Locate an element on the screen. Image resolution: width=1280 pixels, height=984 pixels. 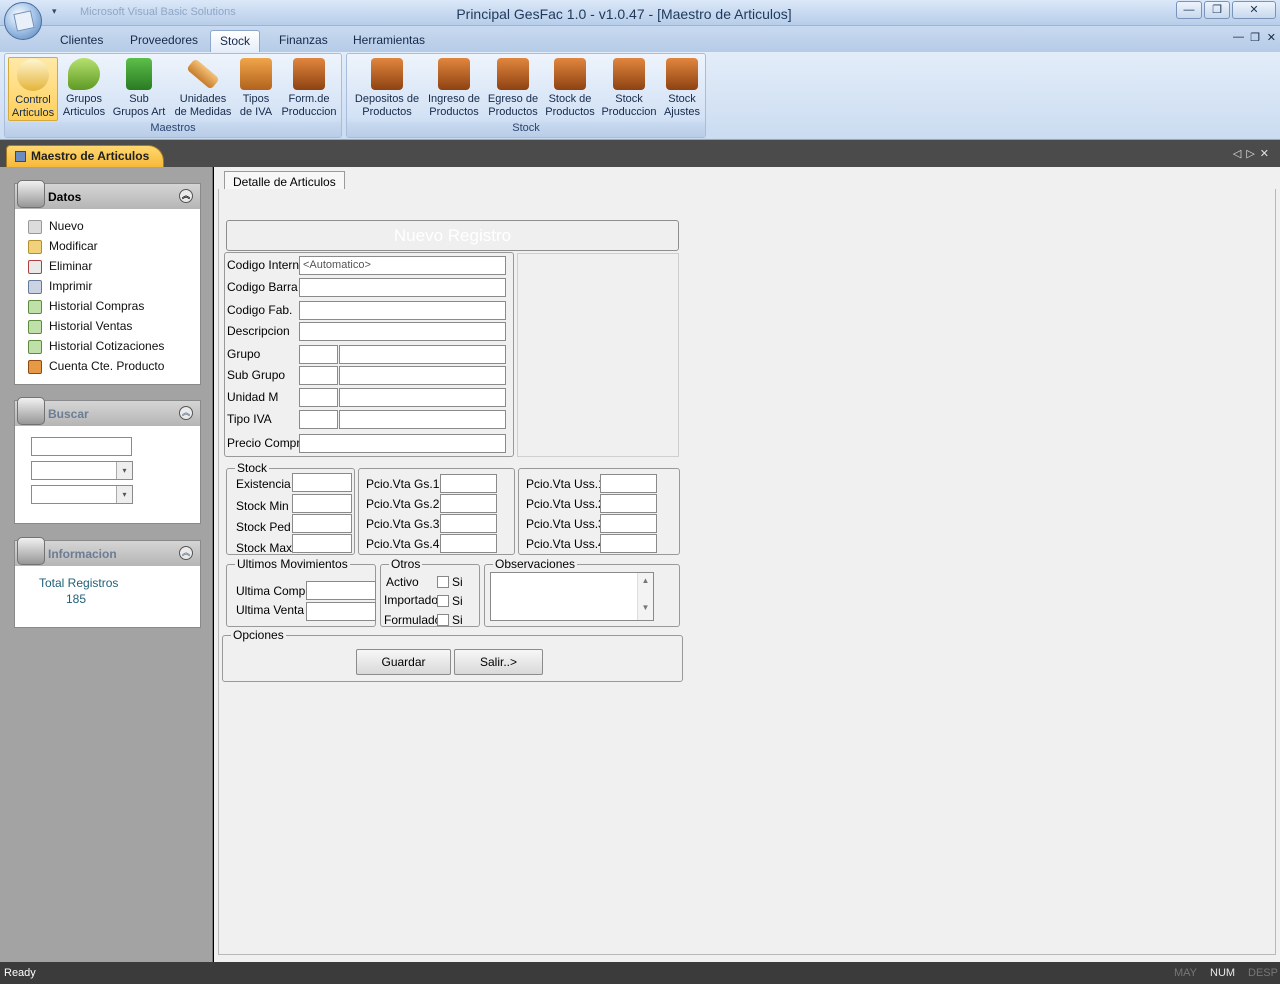
mdi-restore-button: ❐ is located at coordinates (1255, 37).